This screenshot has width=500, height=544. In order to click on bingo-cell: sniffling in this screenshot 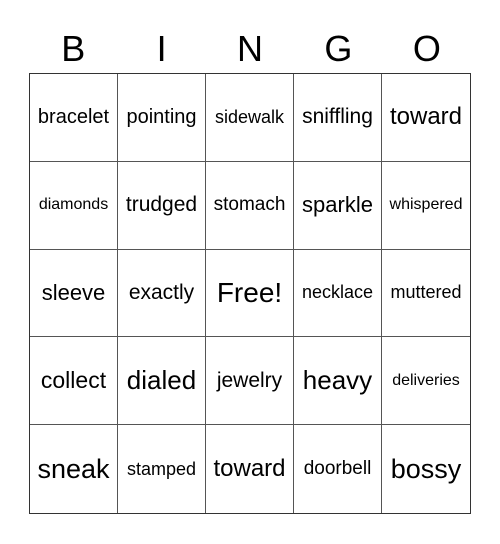, I will do `click(338, 118)`.